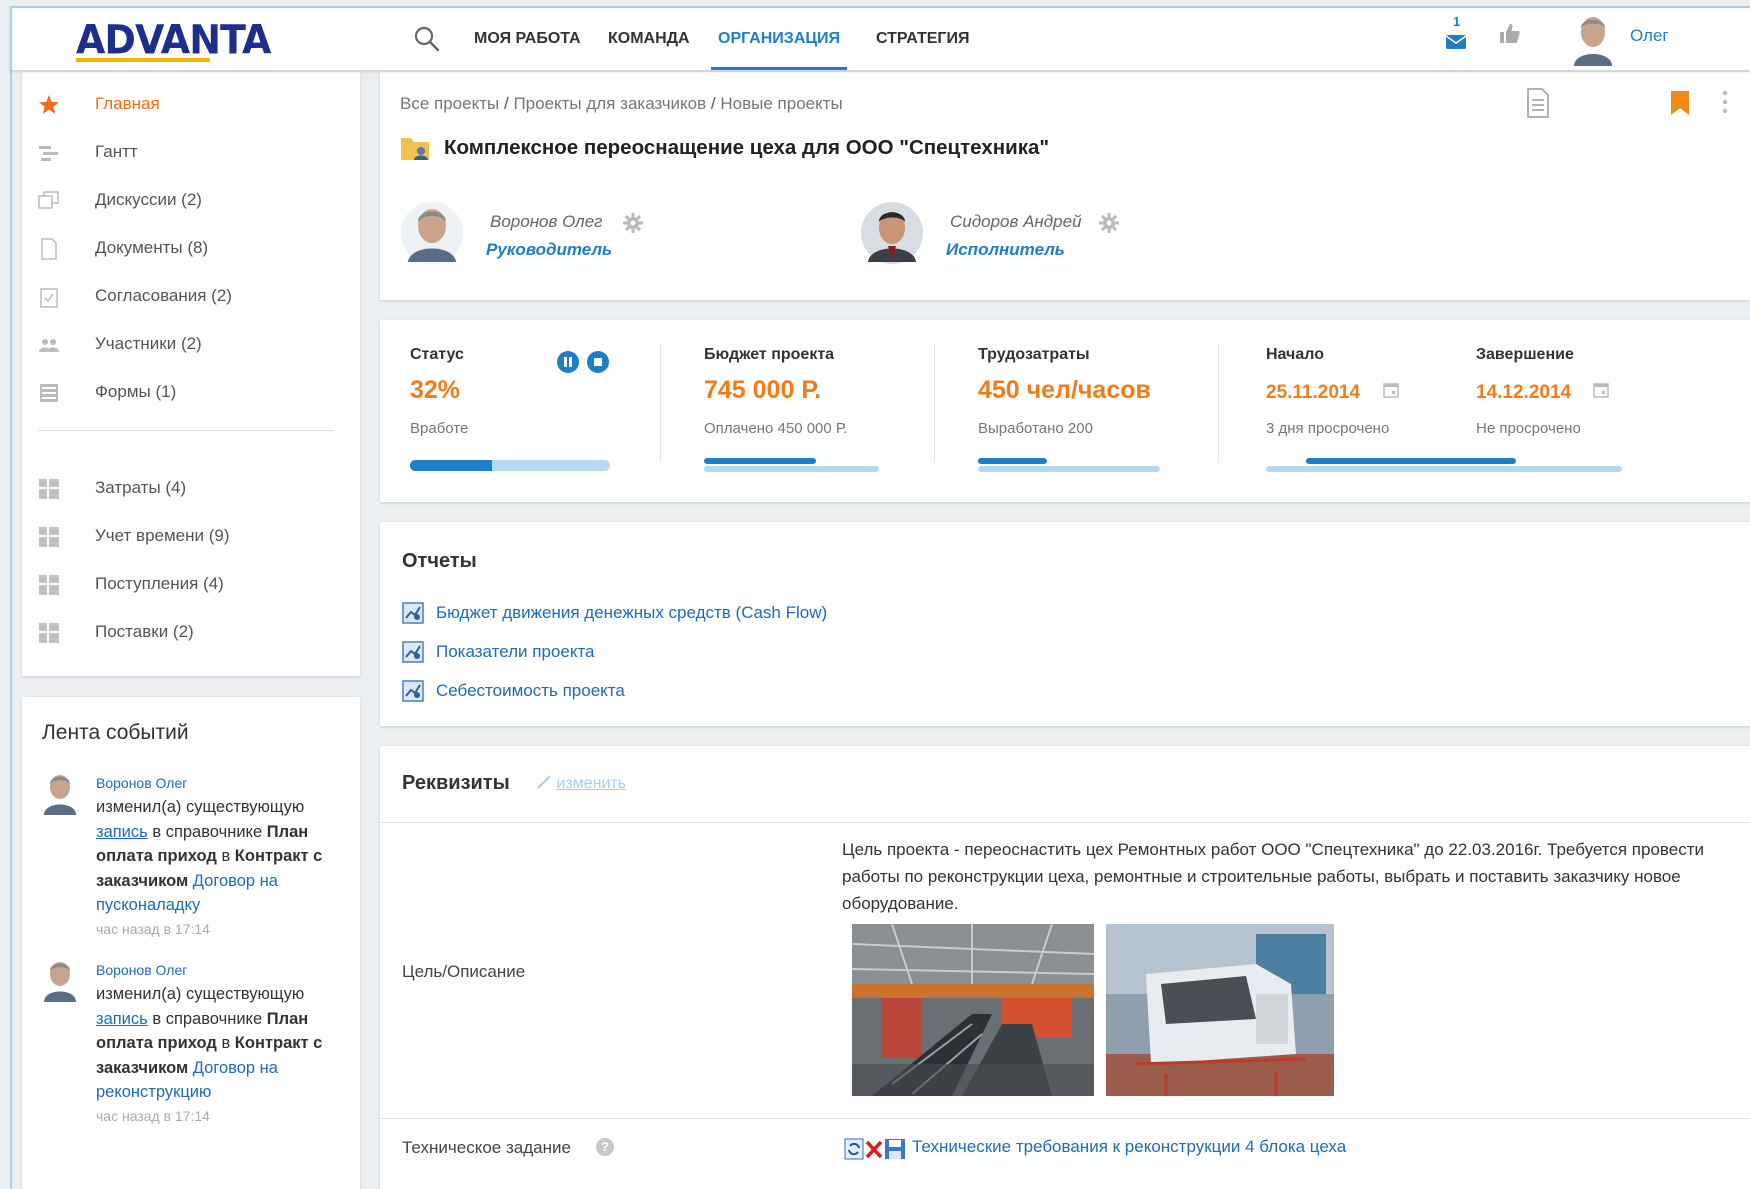 This screenshot has width=1750, height=1189. What do you see at coordinates (49, 201) in the screenshot?
I see `discussion-icon` at bounding box center [49, 201].